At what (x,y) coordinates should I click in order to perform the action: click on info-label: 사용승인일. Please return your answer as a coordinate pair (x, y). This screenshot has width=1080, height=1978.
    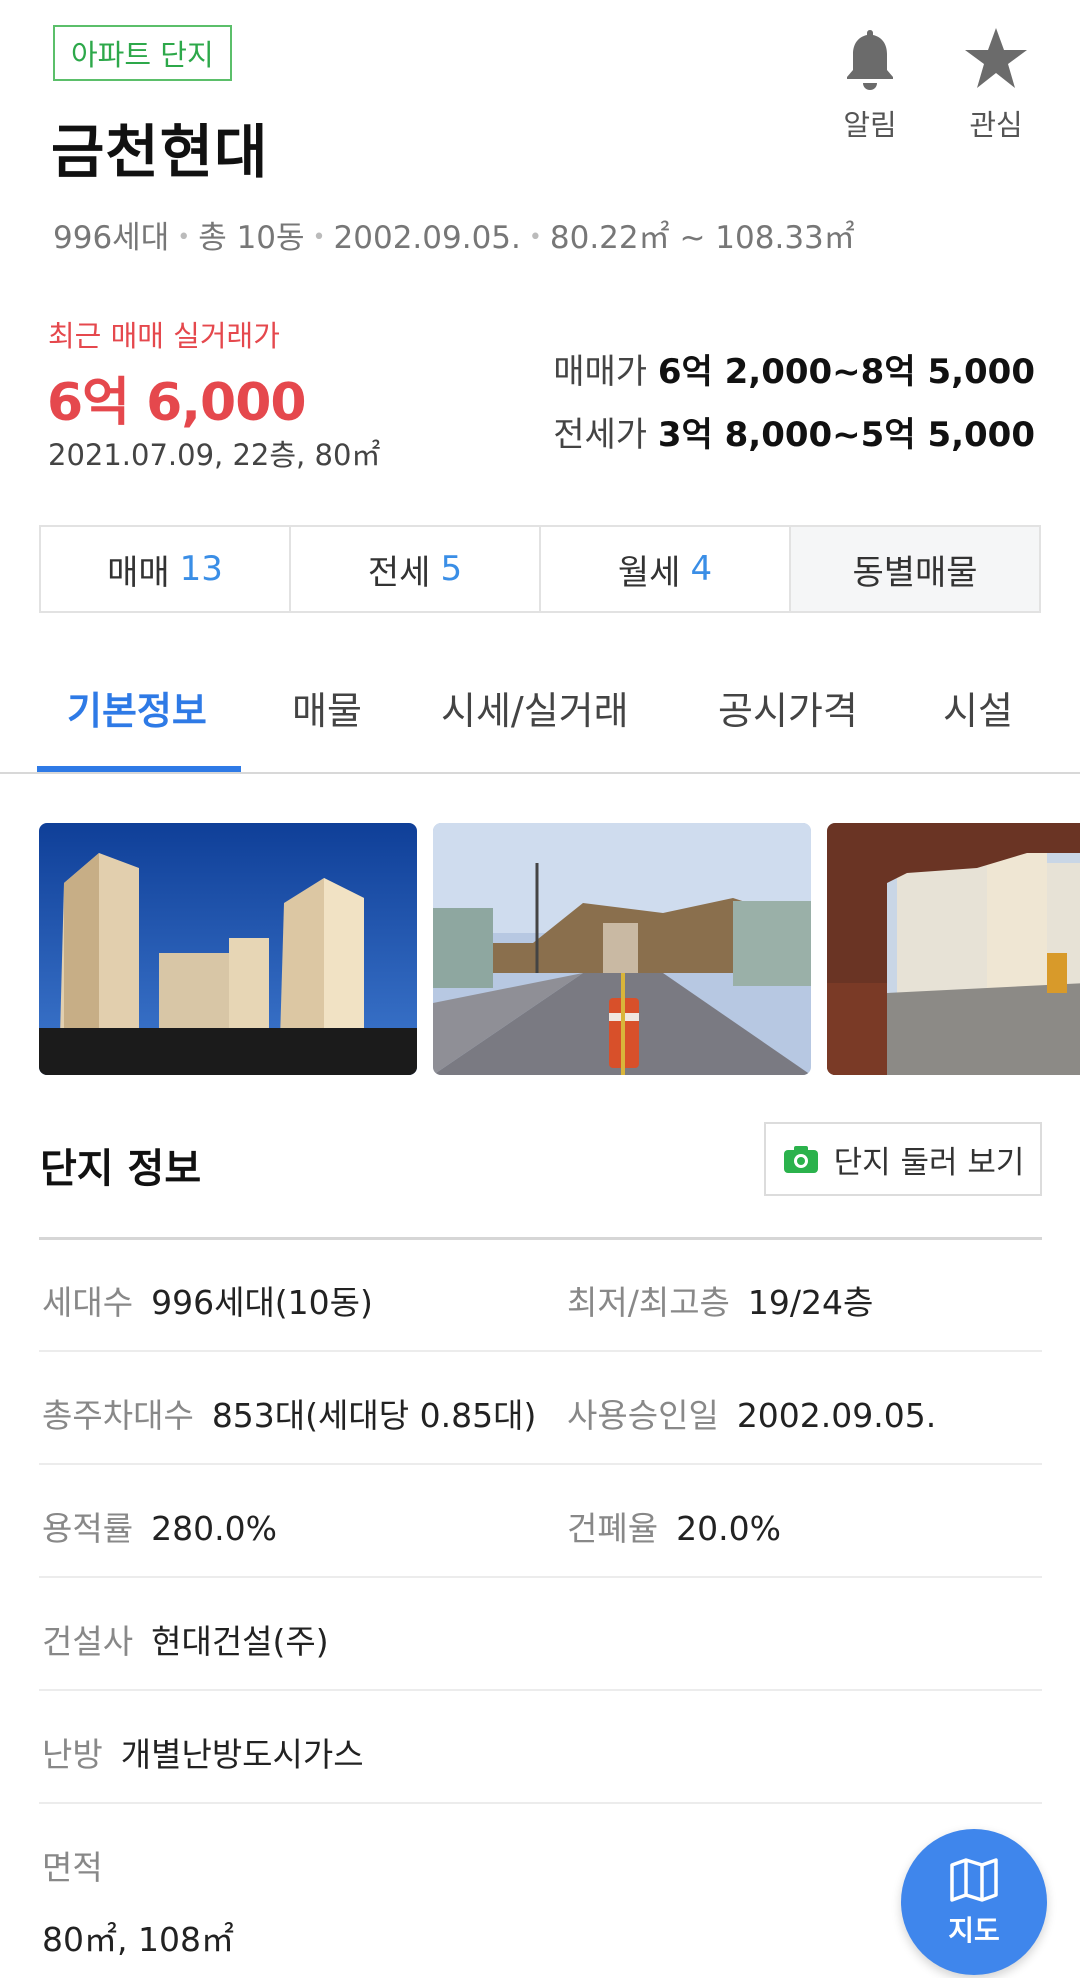
    Looking at the image, I should click on (643, 1415).